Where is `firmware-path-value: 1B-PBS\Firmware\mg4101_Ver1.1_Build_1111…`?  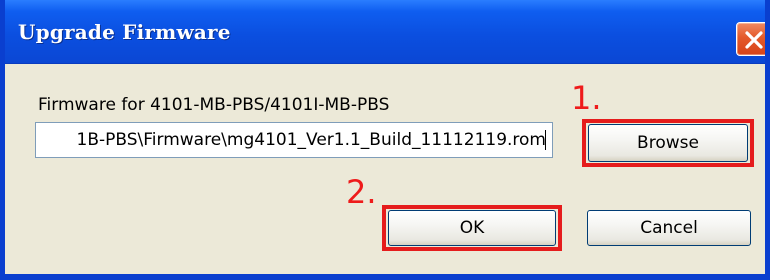
firmware-path-value: 1B-PBS\Firmware\mg4101_Ver1.1_Build_1111… is located at coordinates (311, 140).